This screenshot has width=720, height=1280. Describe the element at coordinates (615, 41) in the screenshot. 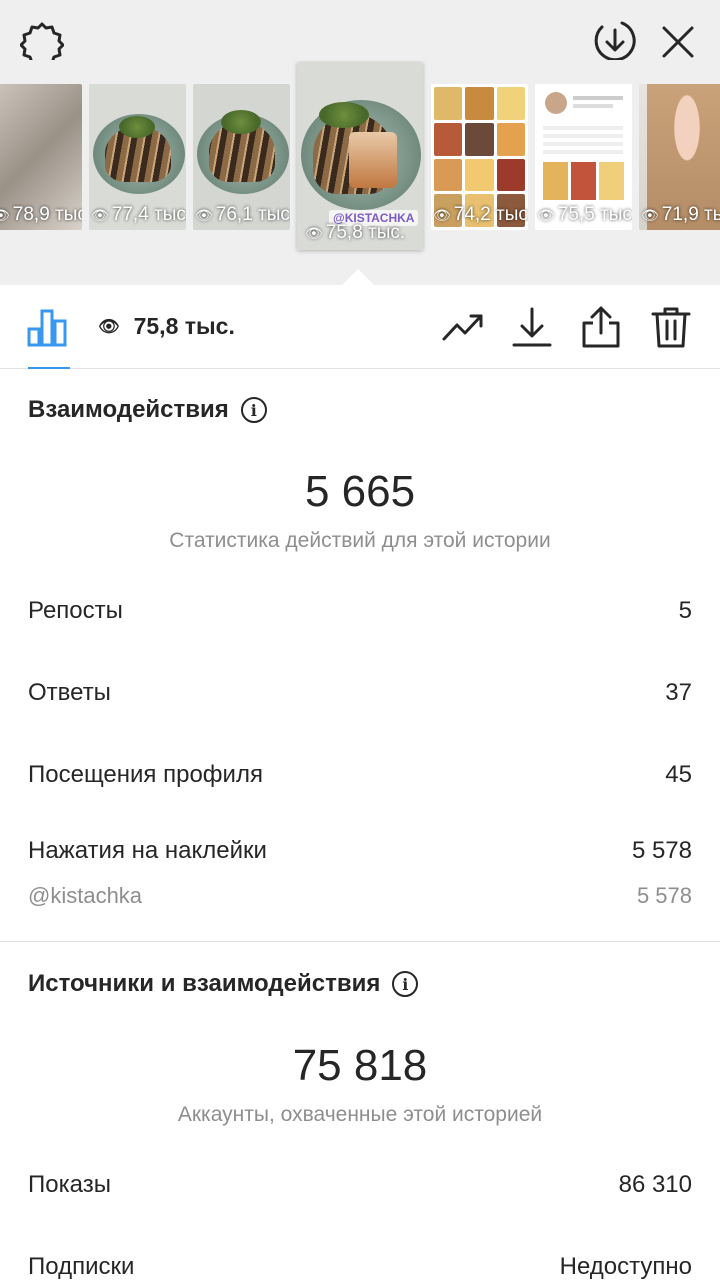

I see `download-circle-icon` at that location.